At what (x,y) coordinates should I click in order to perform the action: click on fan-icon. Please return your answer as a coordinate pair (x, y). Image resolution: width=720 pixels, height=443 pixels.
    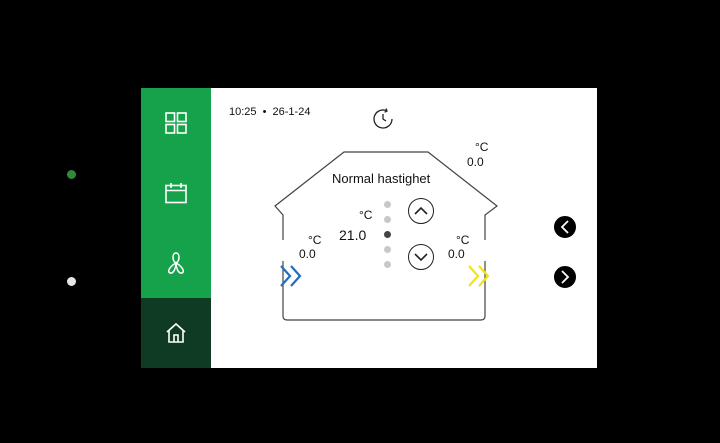
    Looking at the image, I should click on (176, 263).